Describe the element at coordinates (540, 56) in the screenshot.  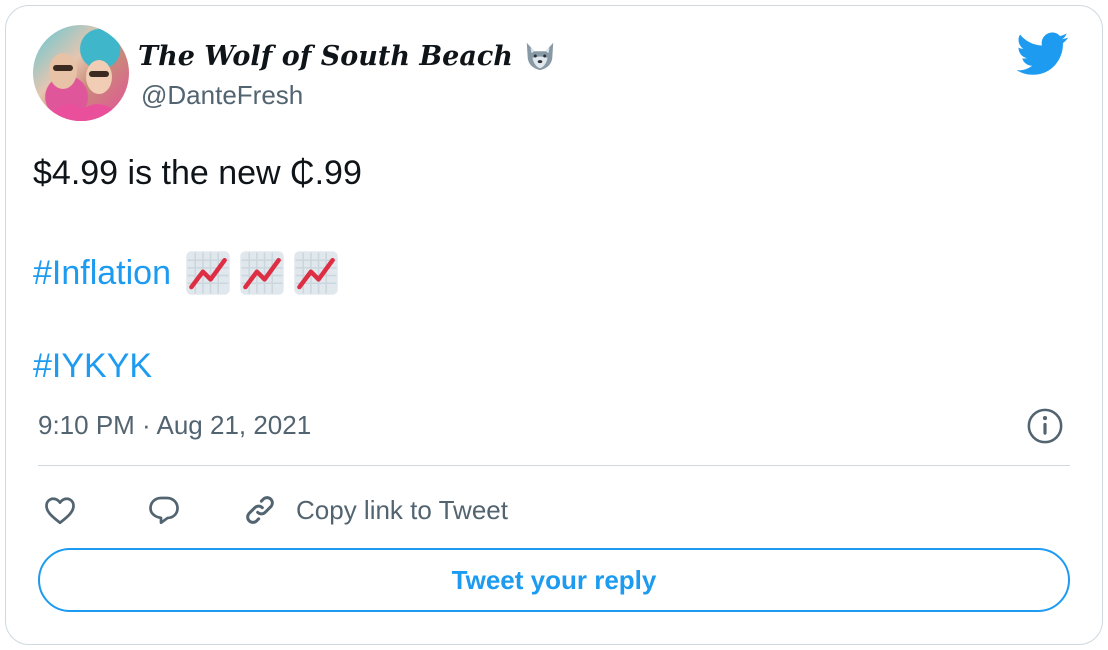
I see `wolf-icon` at that location.